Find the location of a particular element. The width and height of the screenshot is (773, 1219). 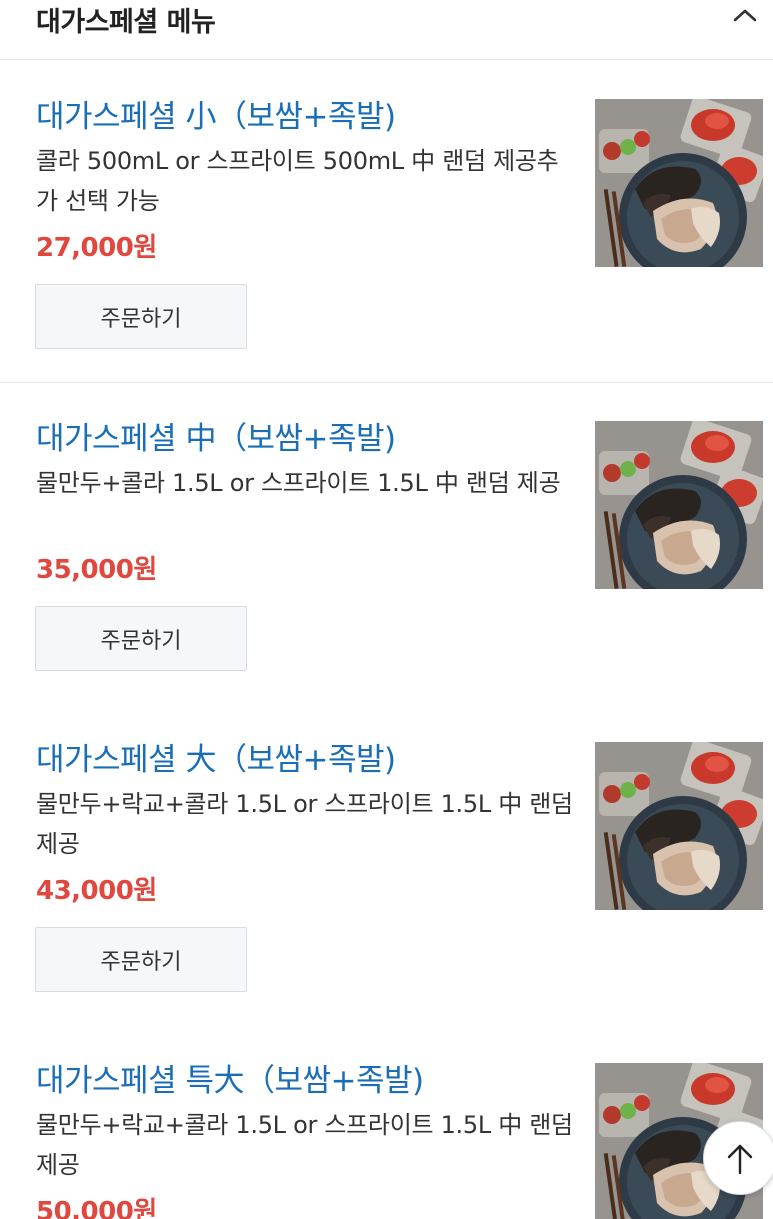

menu-item-name: 대가스페셜 中（보쌈+족발) is located at coordinates (216, 435).